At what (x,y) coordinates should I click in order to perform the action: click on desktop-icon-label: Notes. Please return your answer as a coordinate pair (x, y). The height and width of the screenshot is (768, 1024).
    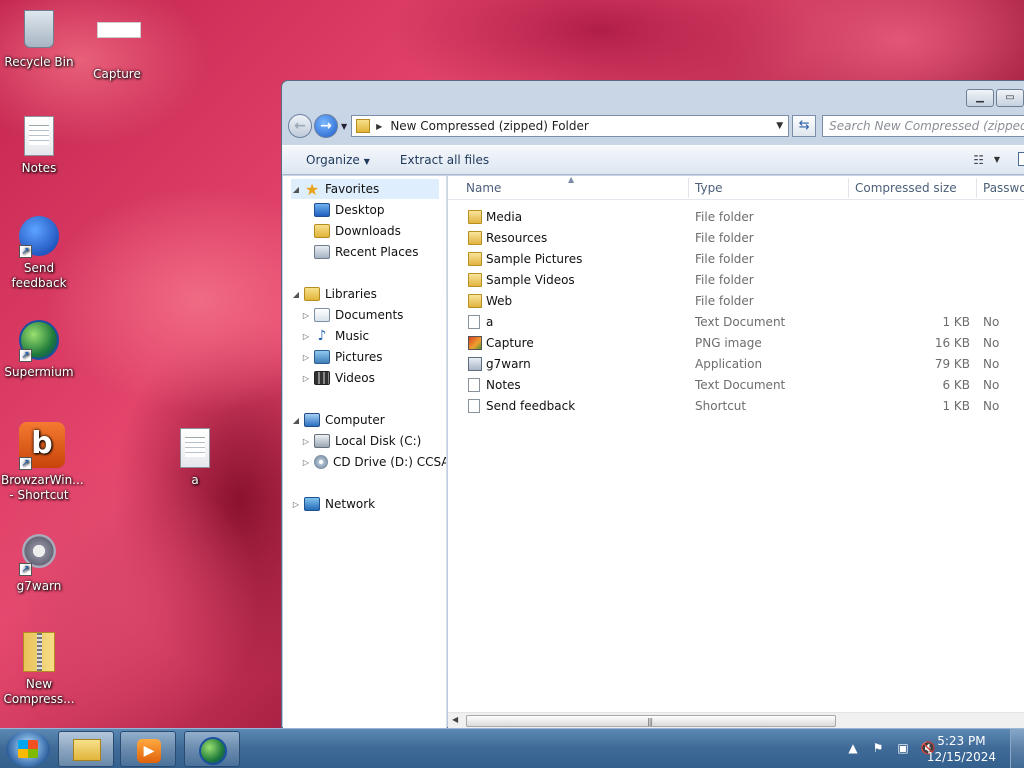
    Looking at the image, I should click on (39, 168).